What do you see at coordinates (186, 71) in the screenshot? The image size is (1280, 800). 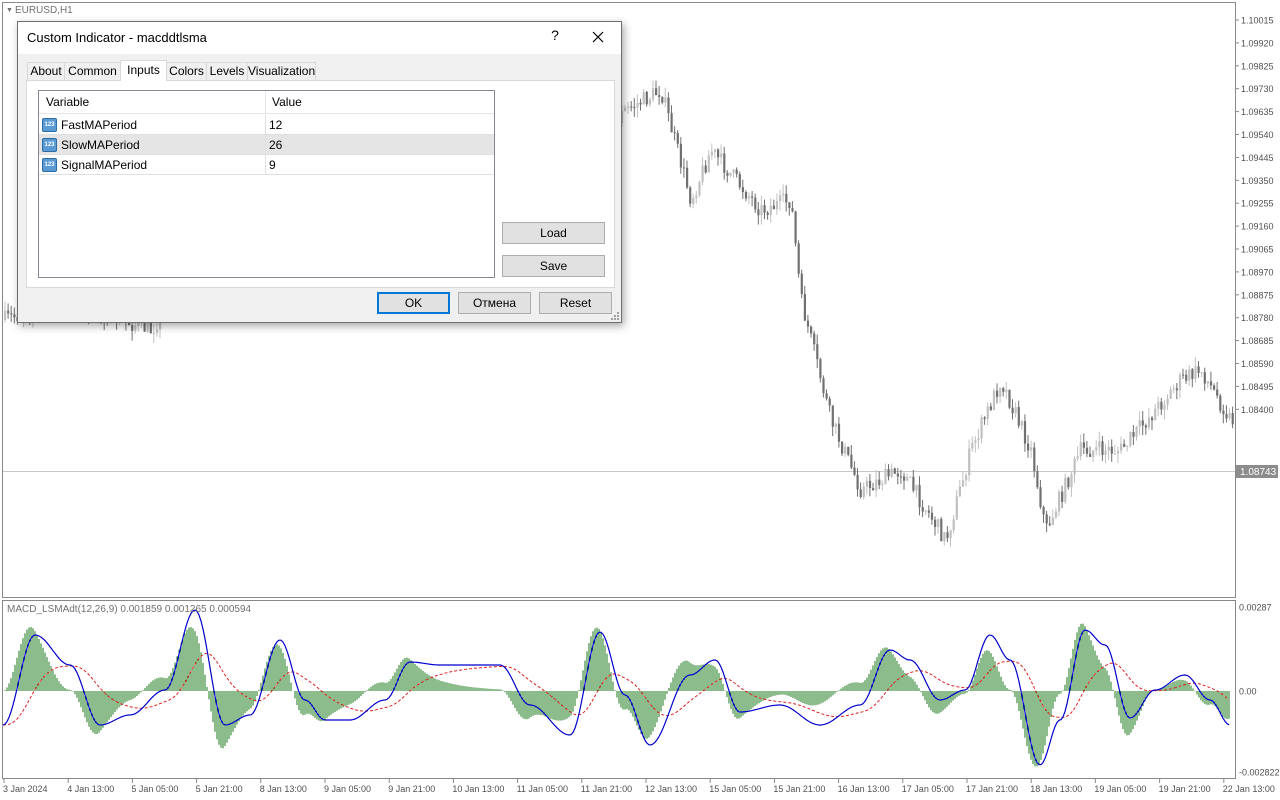 I see `tab-colors: Colors` at bounding box center [186, 71].